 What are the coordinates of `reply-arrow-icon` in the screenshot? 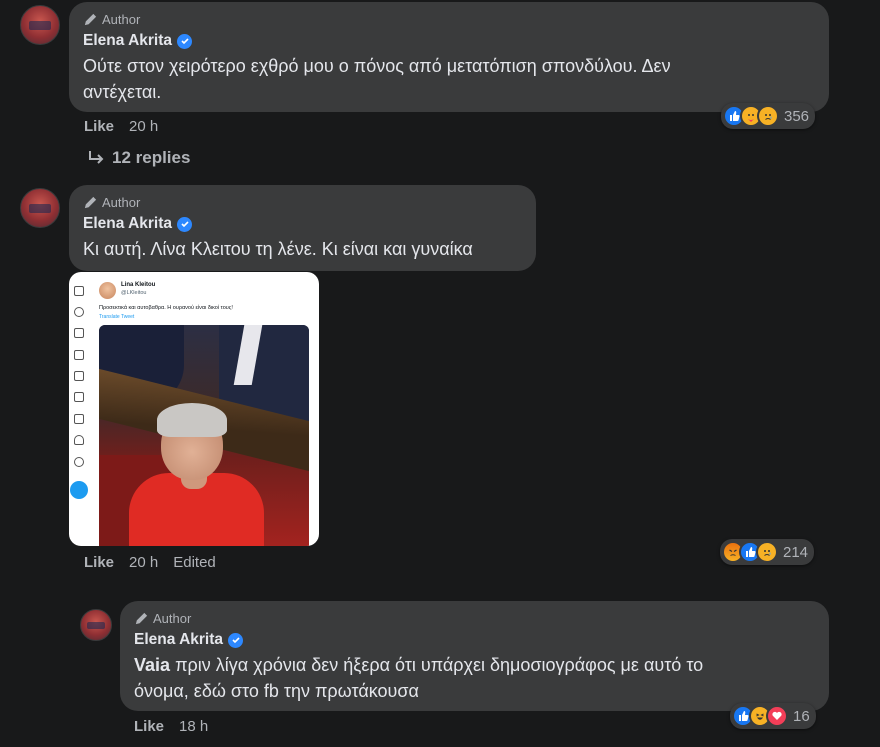 It's located at (96, 157).